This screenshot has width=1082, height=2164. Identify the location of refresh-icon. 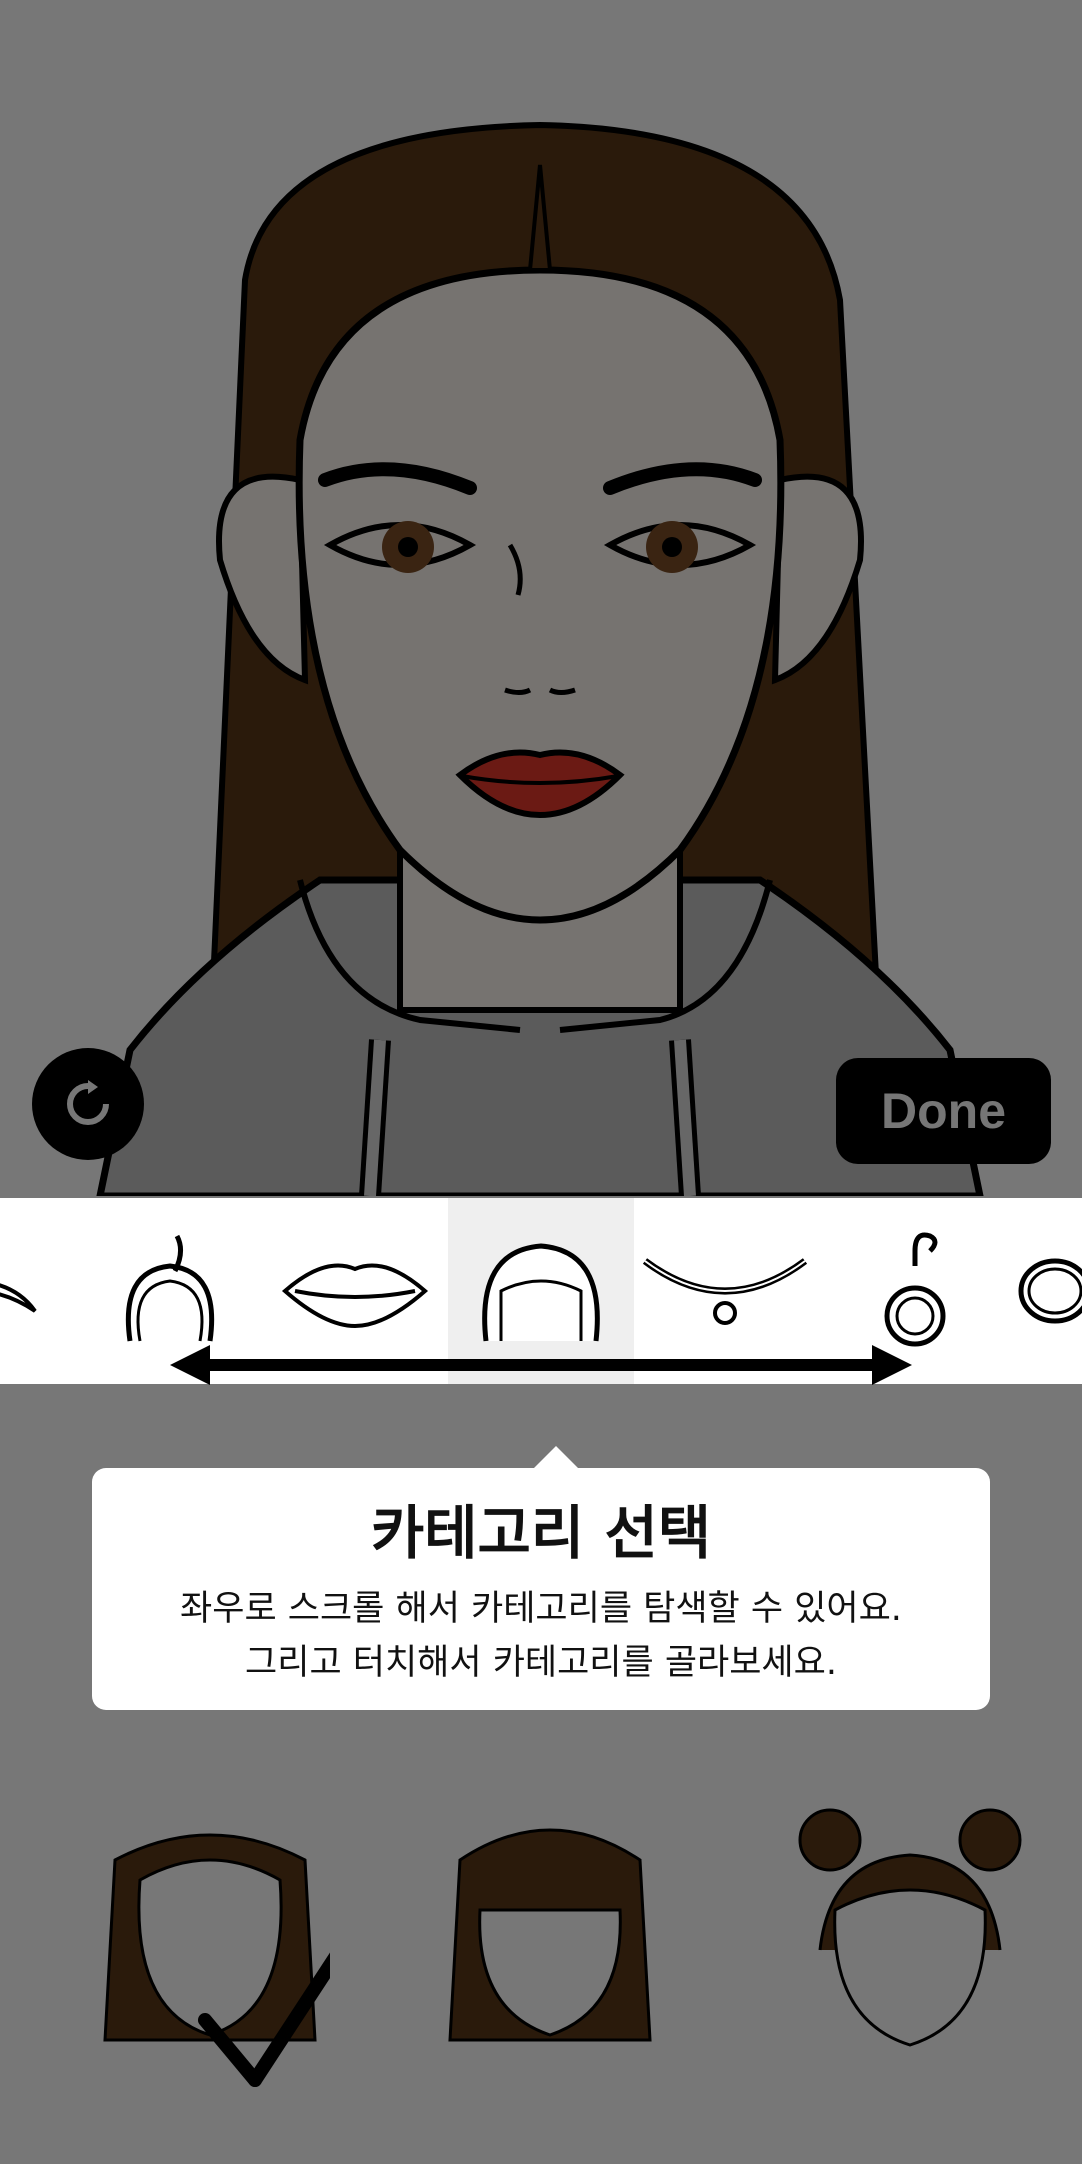
(88, 1102).